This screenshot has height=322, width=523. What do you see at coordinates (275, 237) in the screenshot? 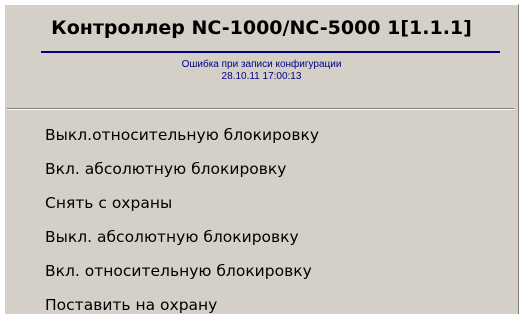
I see `menu-item-disable-absolute-lock: Выкл. абсолютную блокировку` at bounding box center [275, 237].